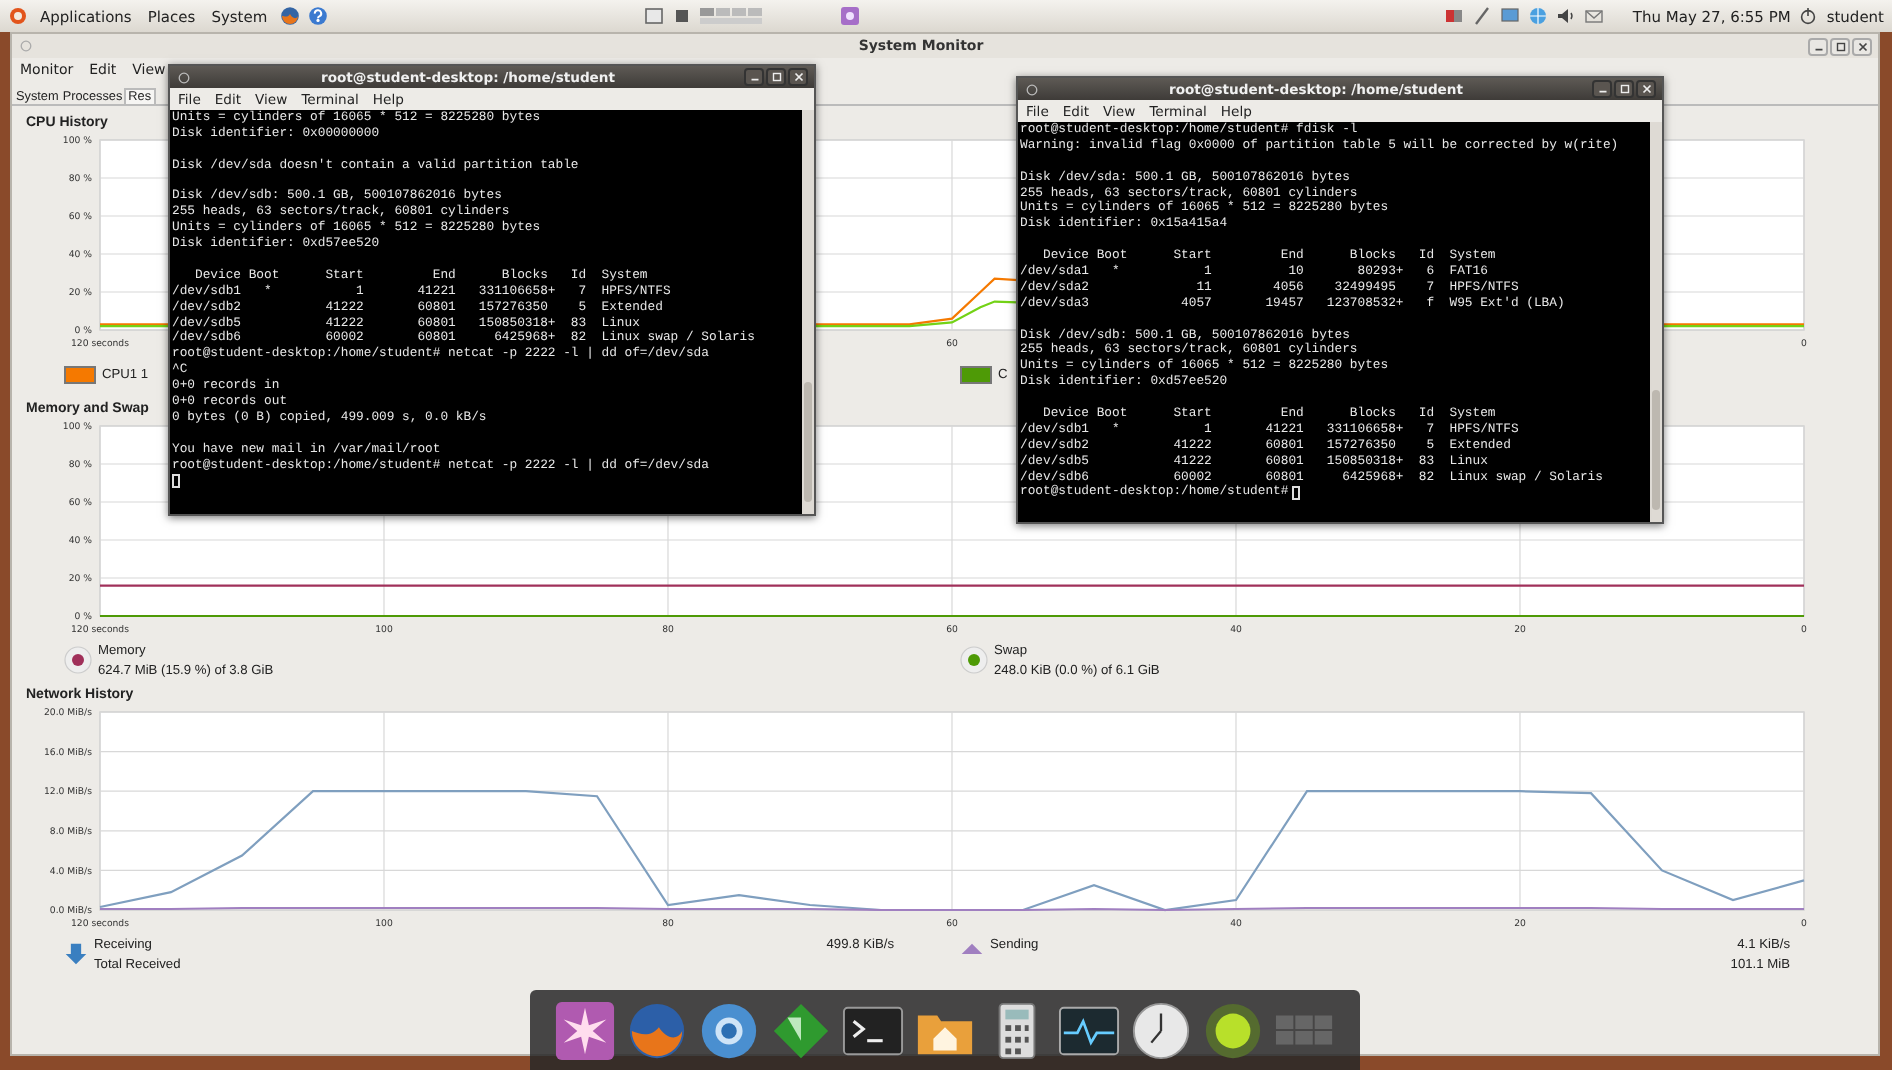 This screenshot has height=1070, width=1892. Describe the element at coordinates (849, 16) in the screenshot. I see `app-icon` at that location.